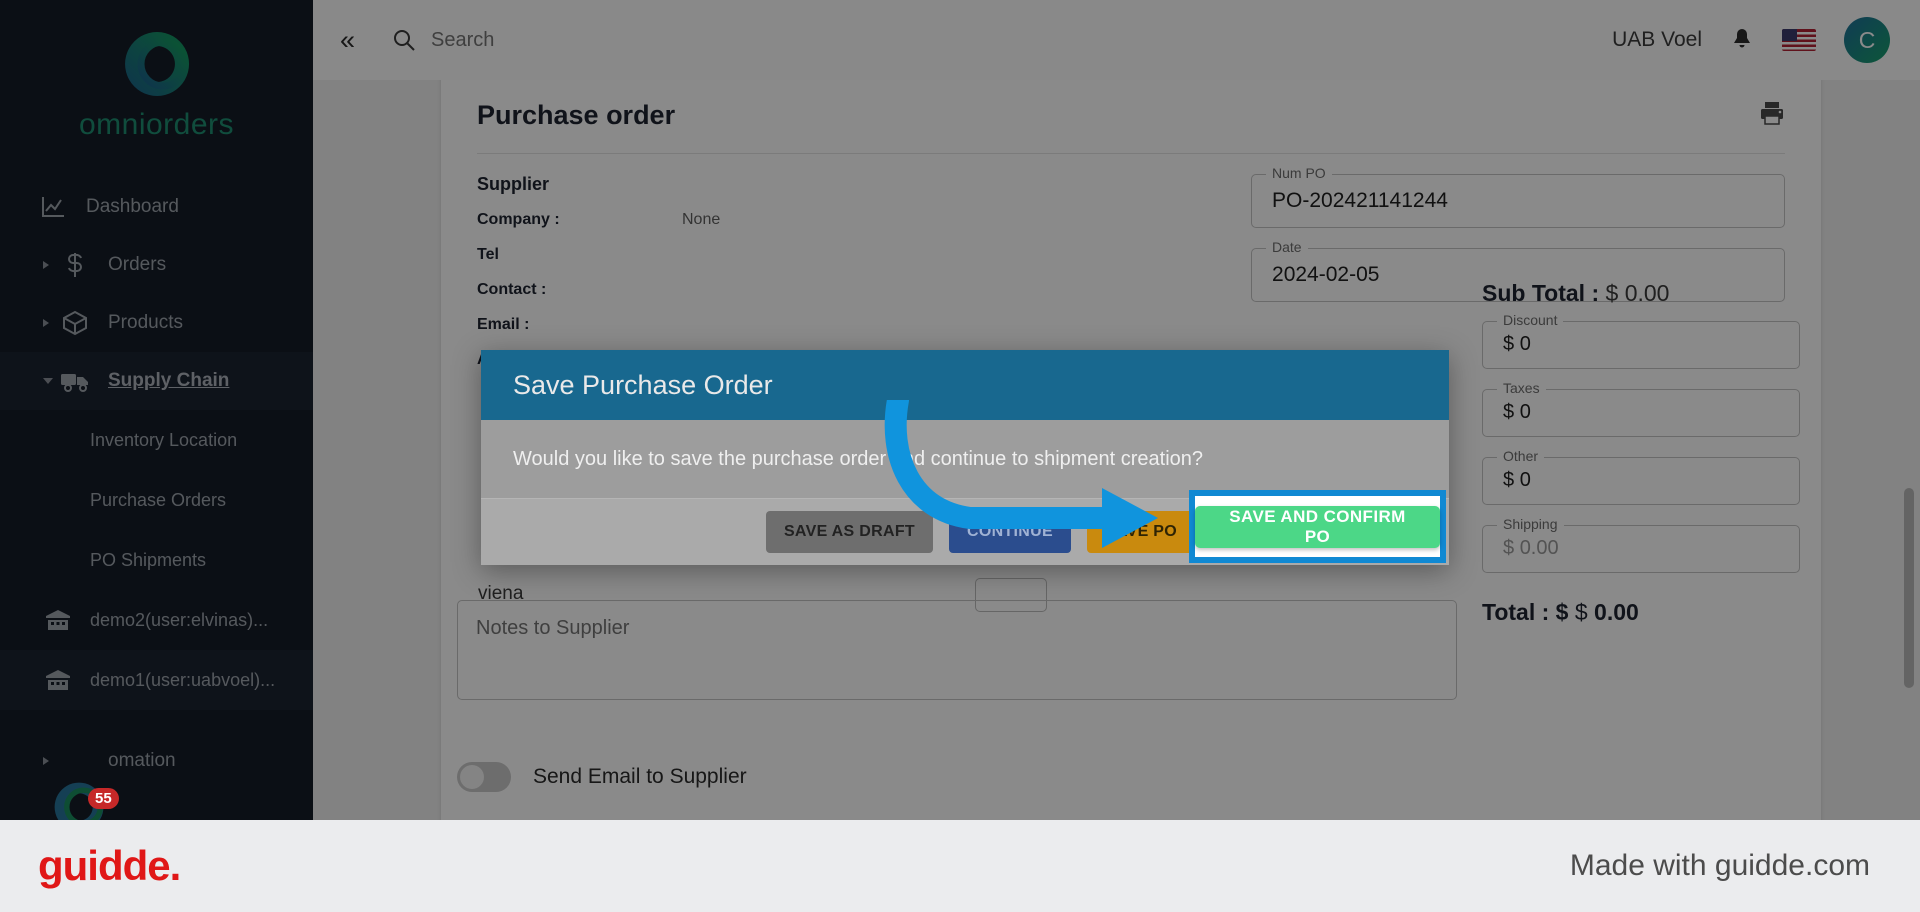 The height and width of the screenshot is (912, 1920). I want to click on continue-button: CONTINUE, so click(1009, 532).